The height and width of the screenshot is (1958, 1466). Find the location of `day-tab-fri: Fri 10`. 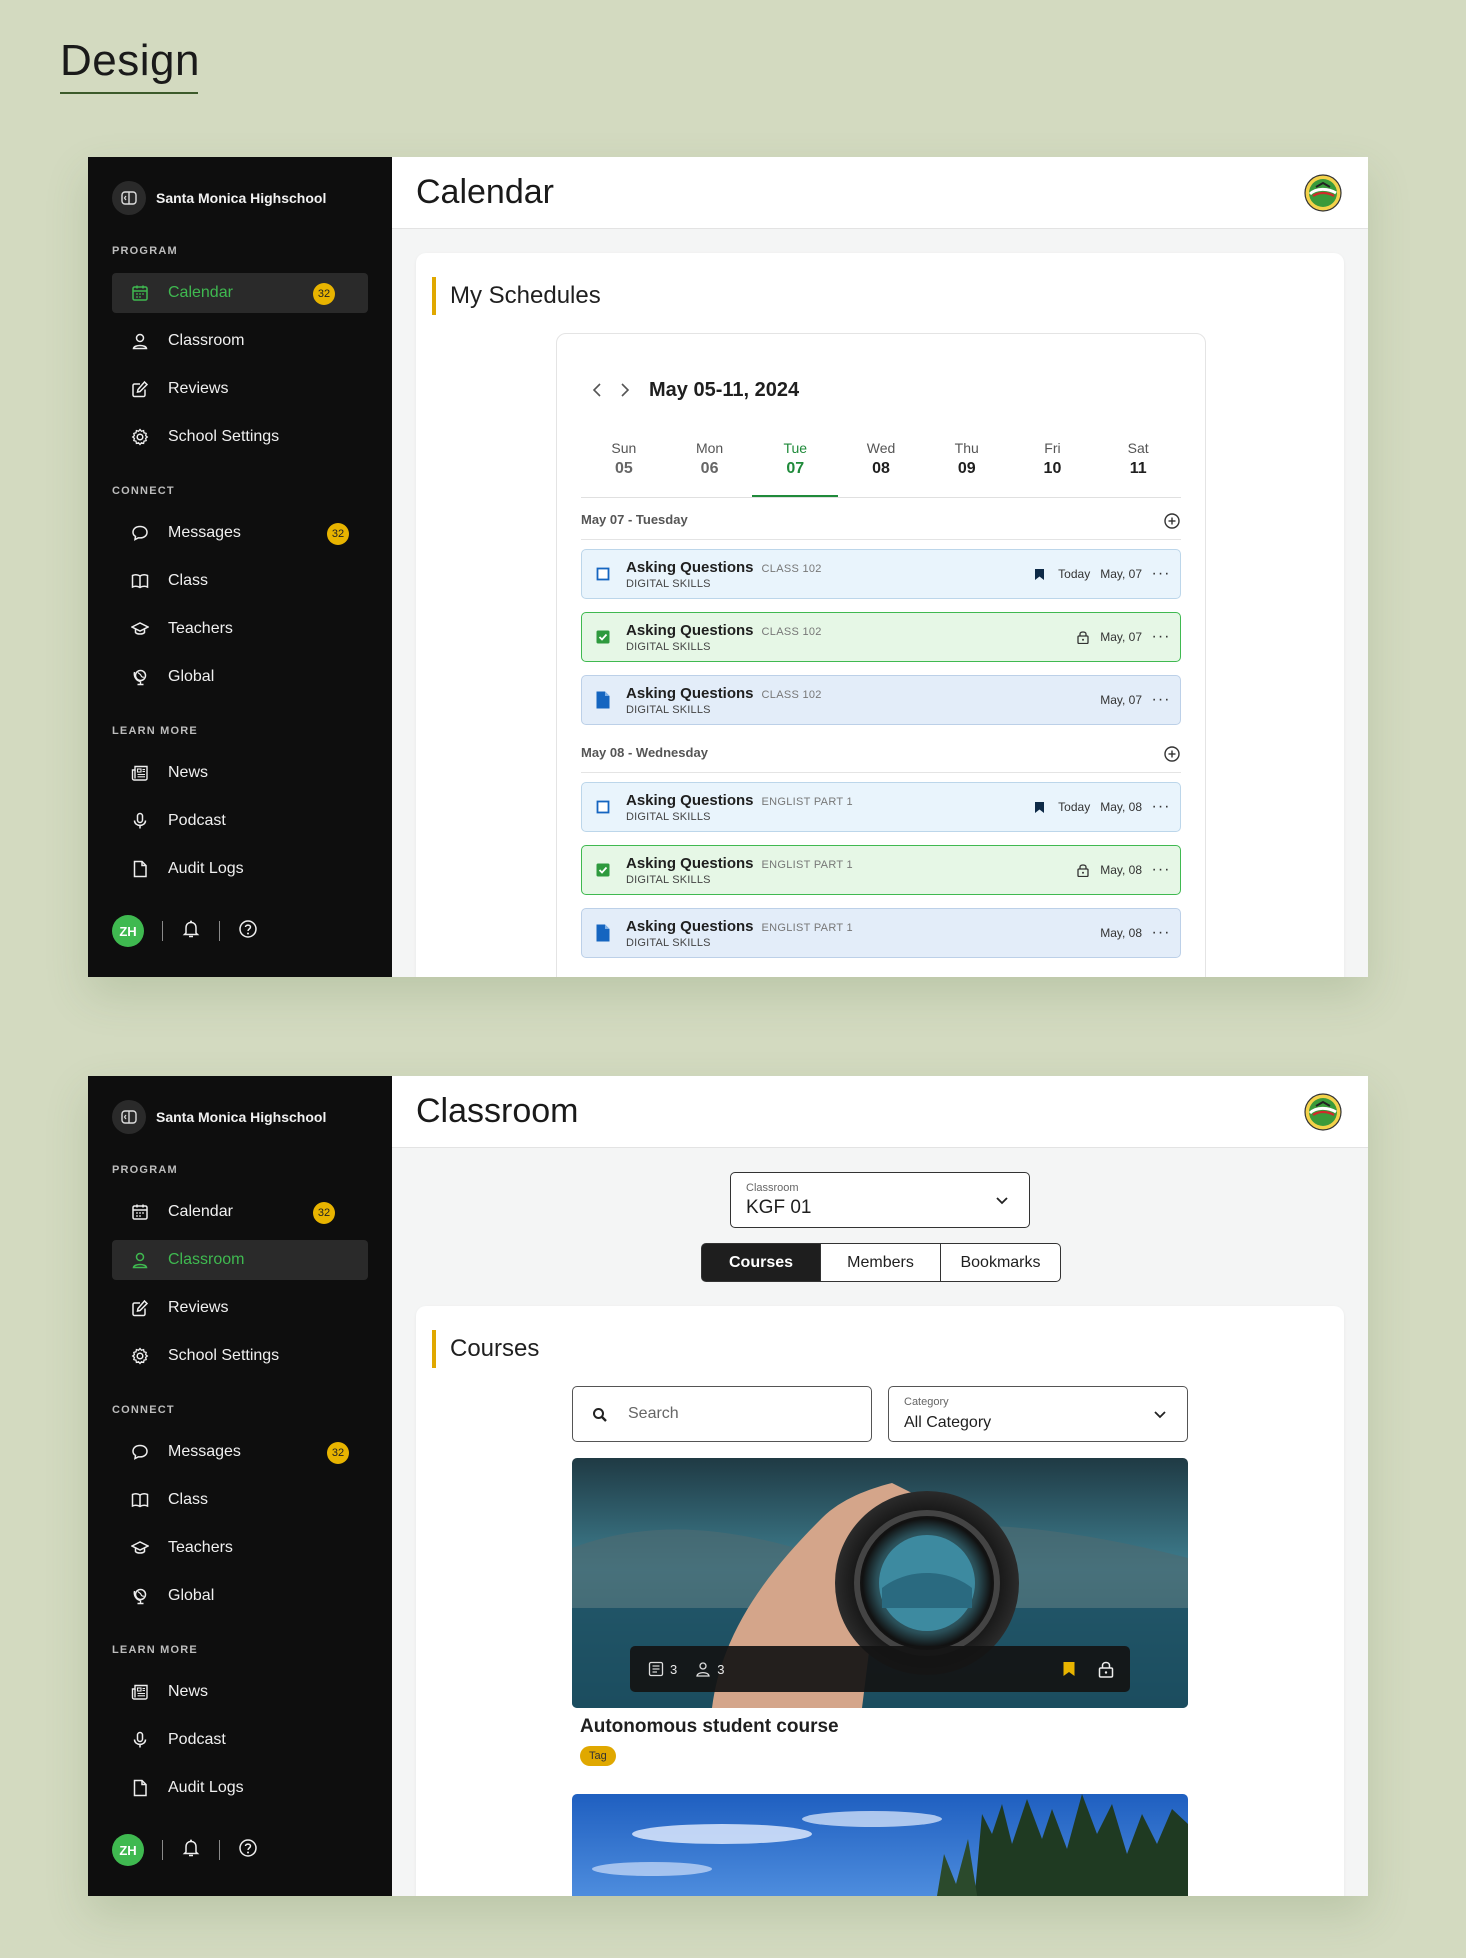

day-tab-fri: Fri 10 is located at coordinates (1053, 467).